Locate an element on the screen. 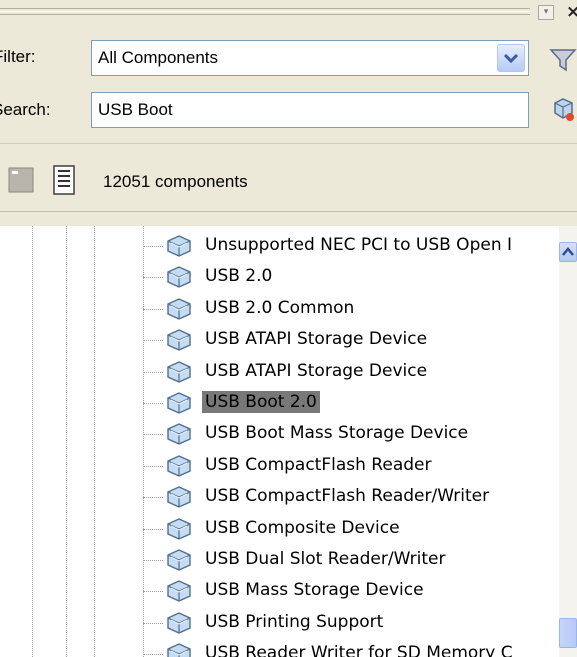 The width and height of the screenshot is (577, 657). close-icon: × is located at coordinates (571, 12).